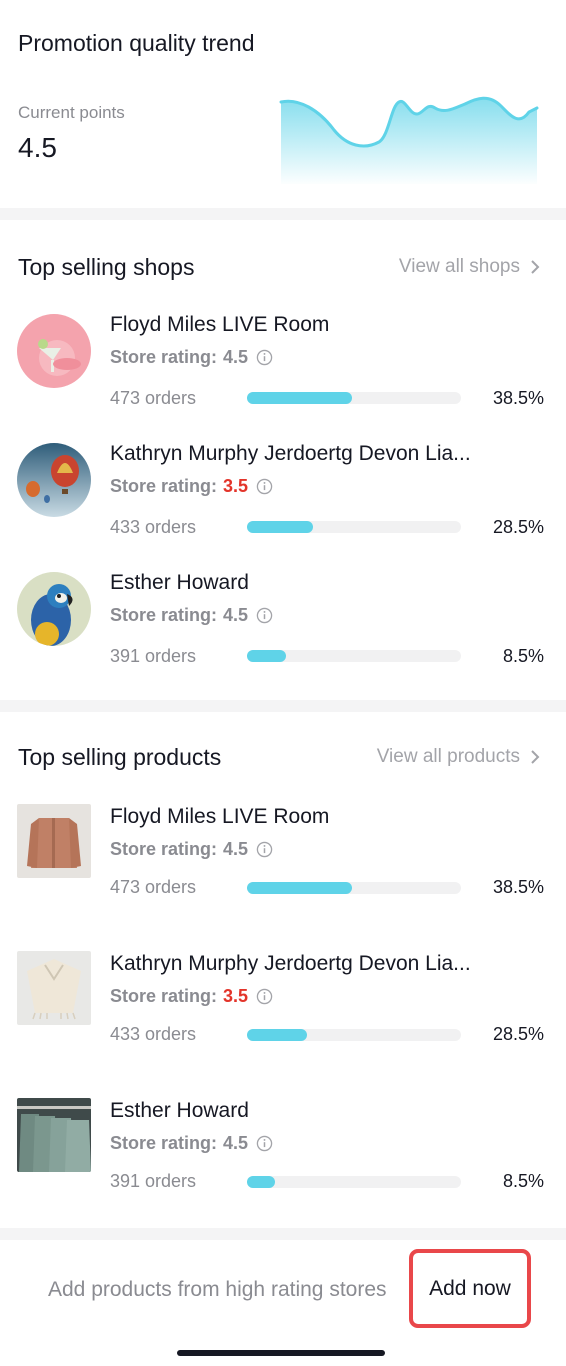 The height and width of the screenshot is (1366, 566). What do you see at coordinates (179, 582) in the screenshot?
I see `shop-name: Esther Howard` at bounding box center [179, 582].